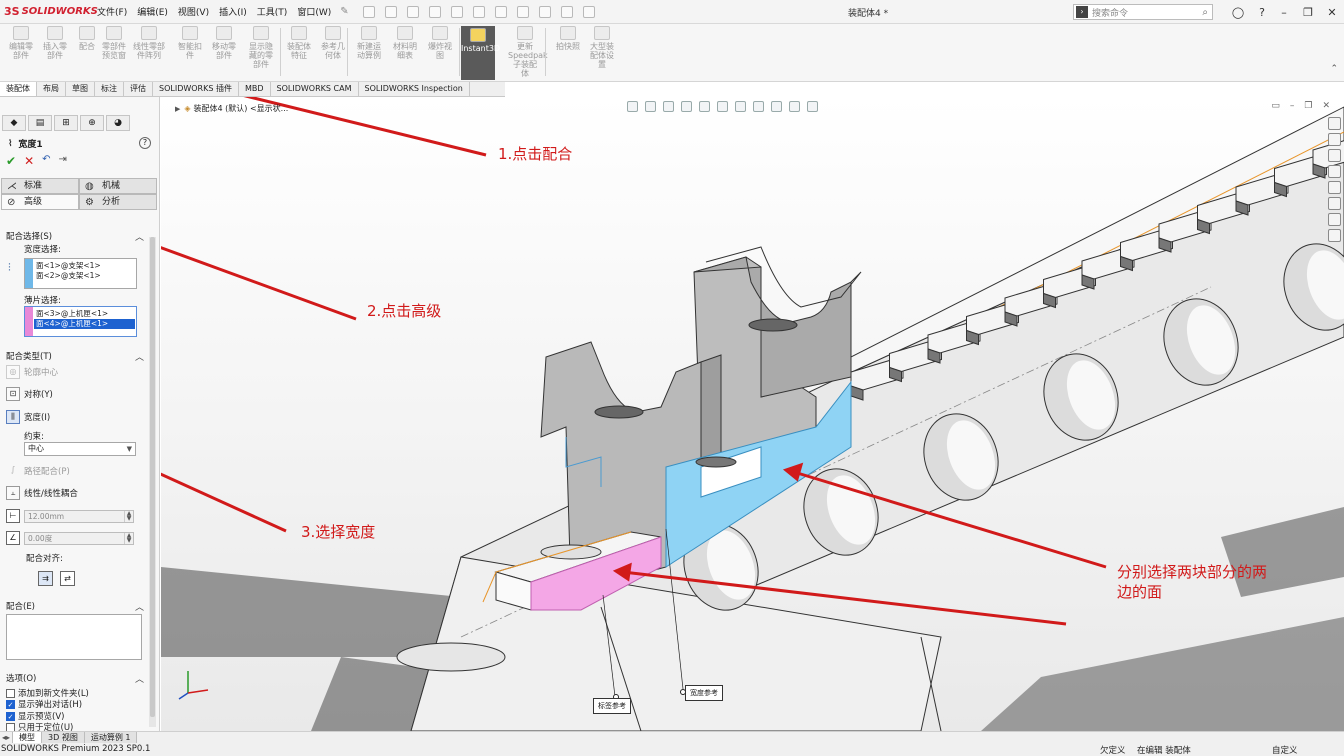  I want to click on display-manager-icon: ◕, so click(118, 123).